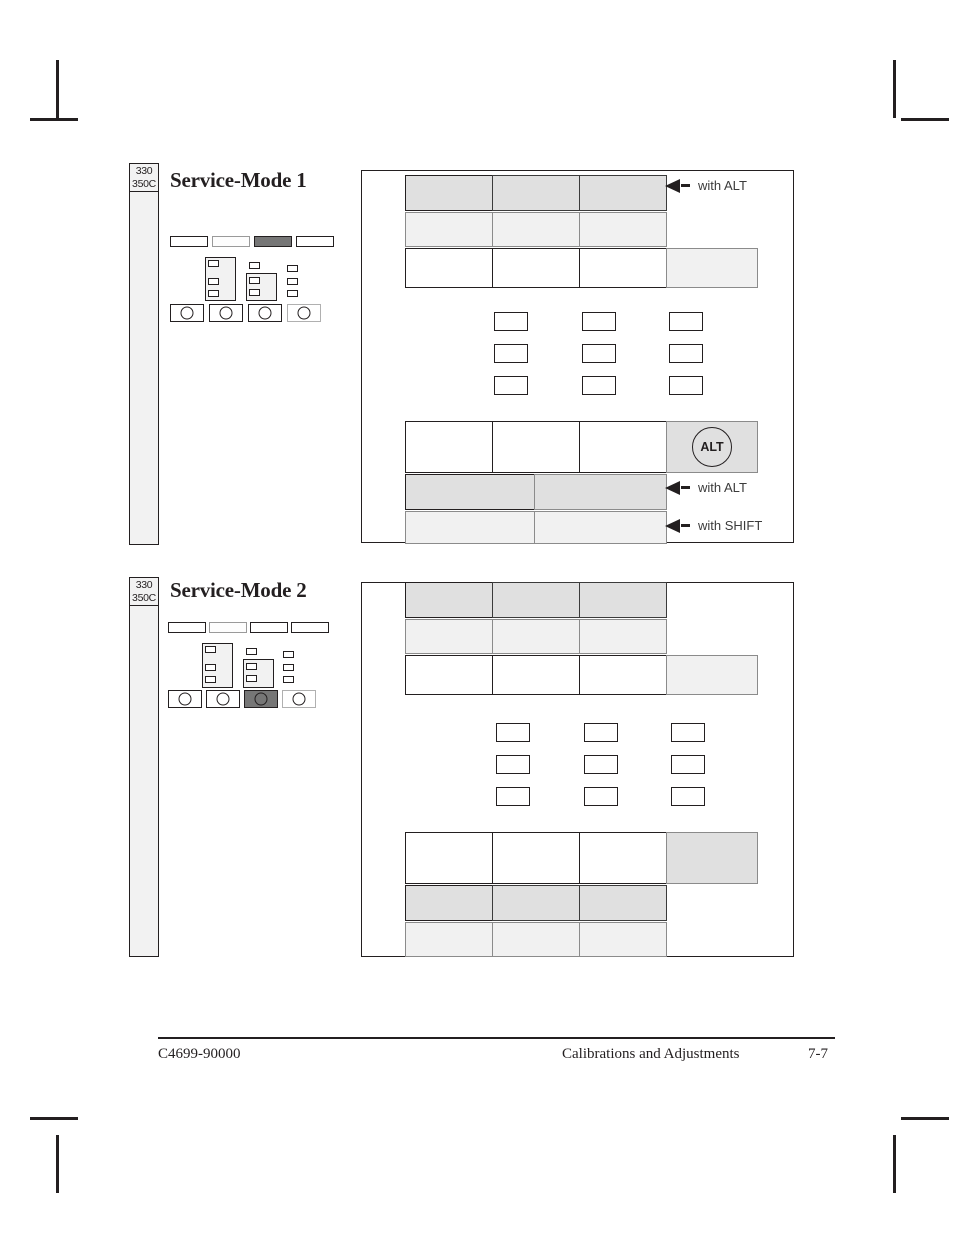  I want to click on keymap-cell-b2c3, so click(623, 903).